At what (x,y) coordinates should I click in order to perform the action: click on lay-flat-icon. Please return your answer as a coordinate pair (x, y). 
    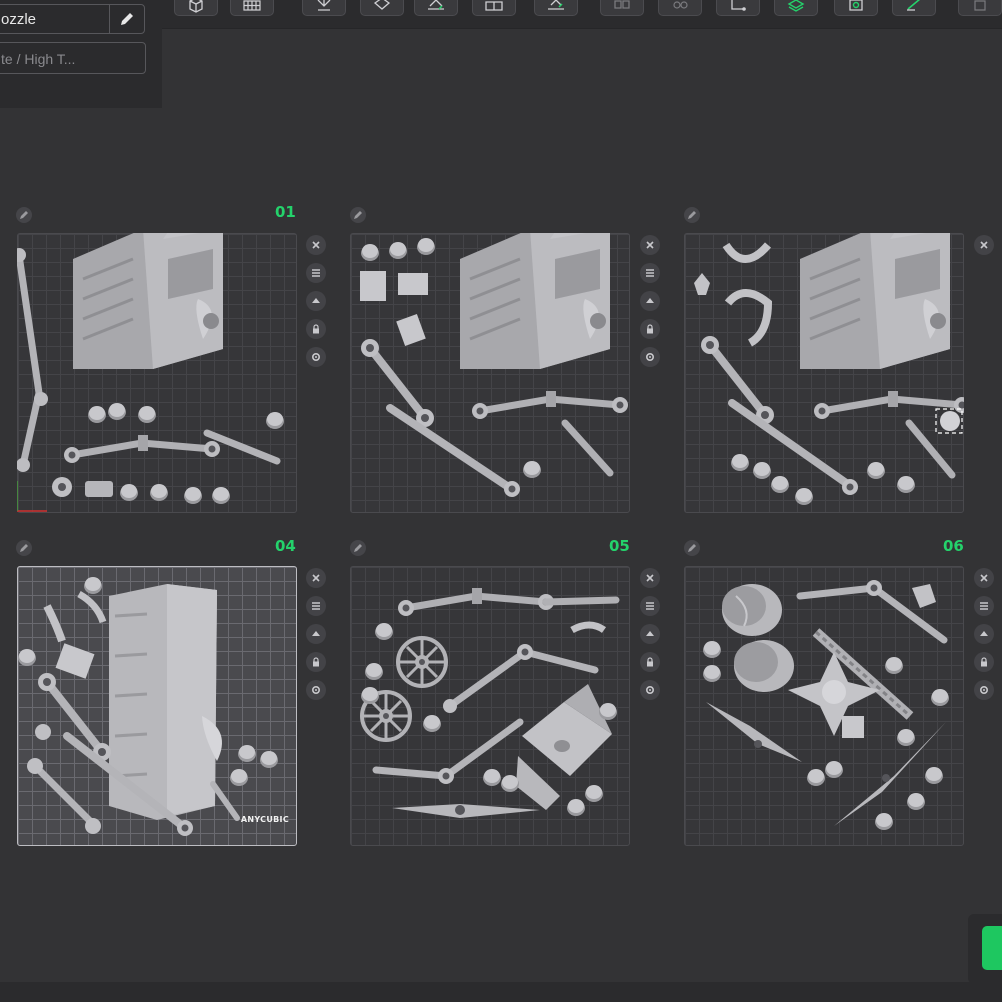
    Looking at the image, I should click on (436, 5).